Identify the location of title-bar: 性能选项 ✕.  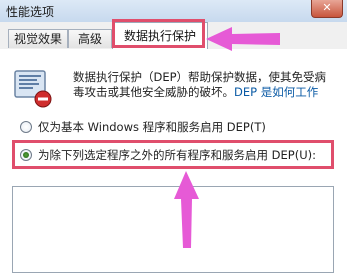
(173, 11).